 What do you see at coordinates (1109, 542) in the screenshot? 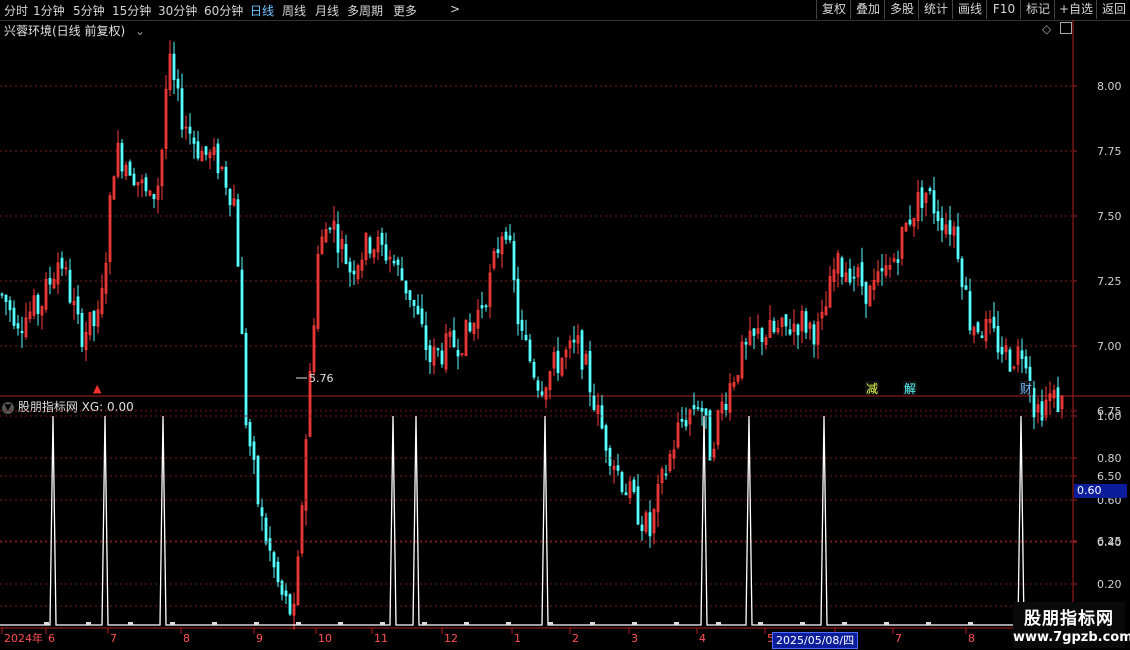
I see `indicator-tick-label-3: 0.40` at bounding box center [1109, 542].